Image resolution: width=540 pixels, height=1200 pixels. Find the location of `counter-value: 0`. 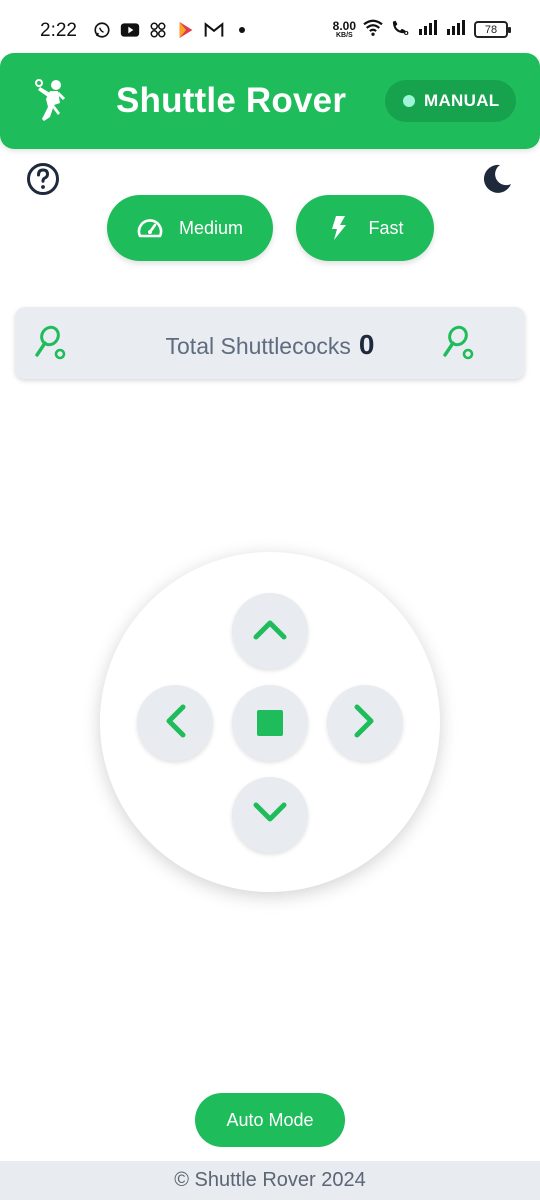

counter-value: 0 is located at coordinates (366, 344).